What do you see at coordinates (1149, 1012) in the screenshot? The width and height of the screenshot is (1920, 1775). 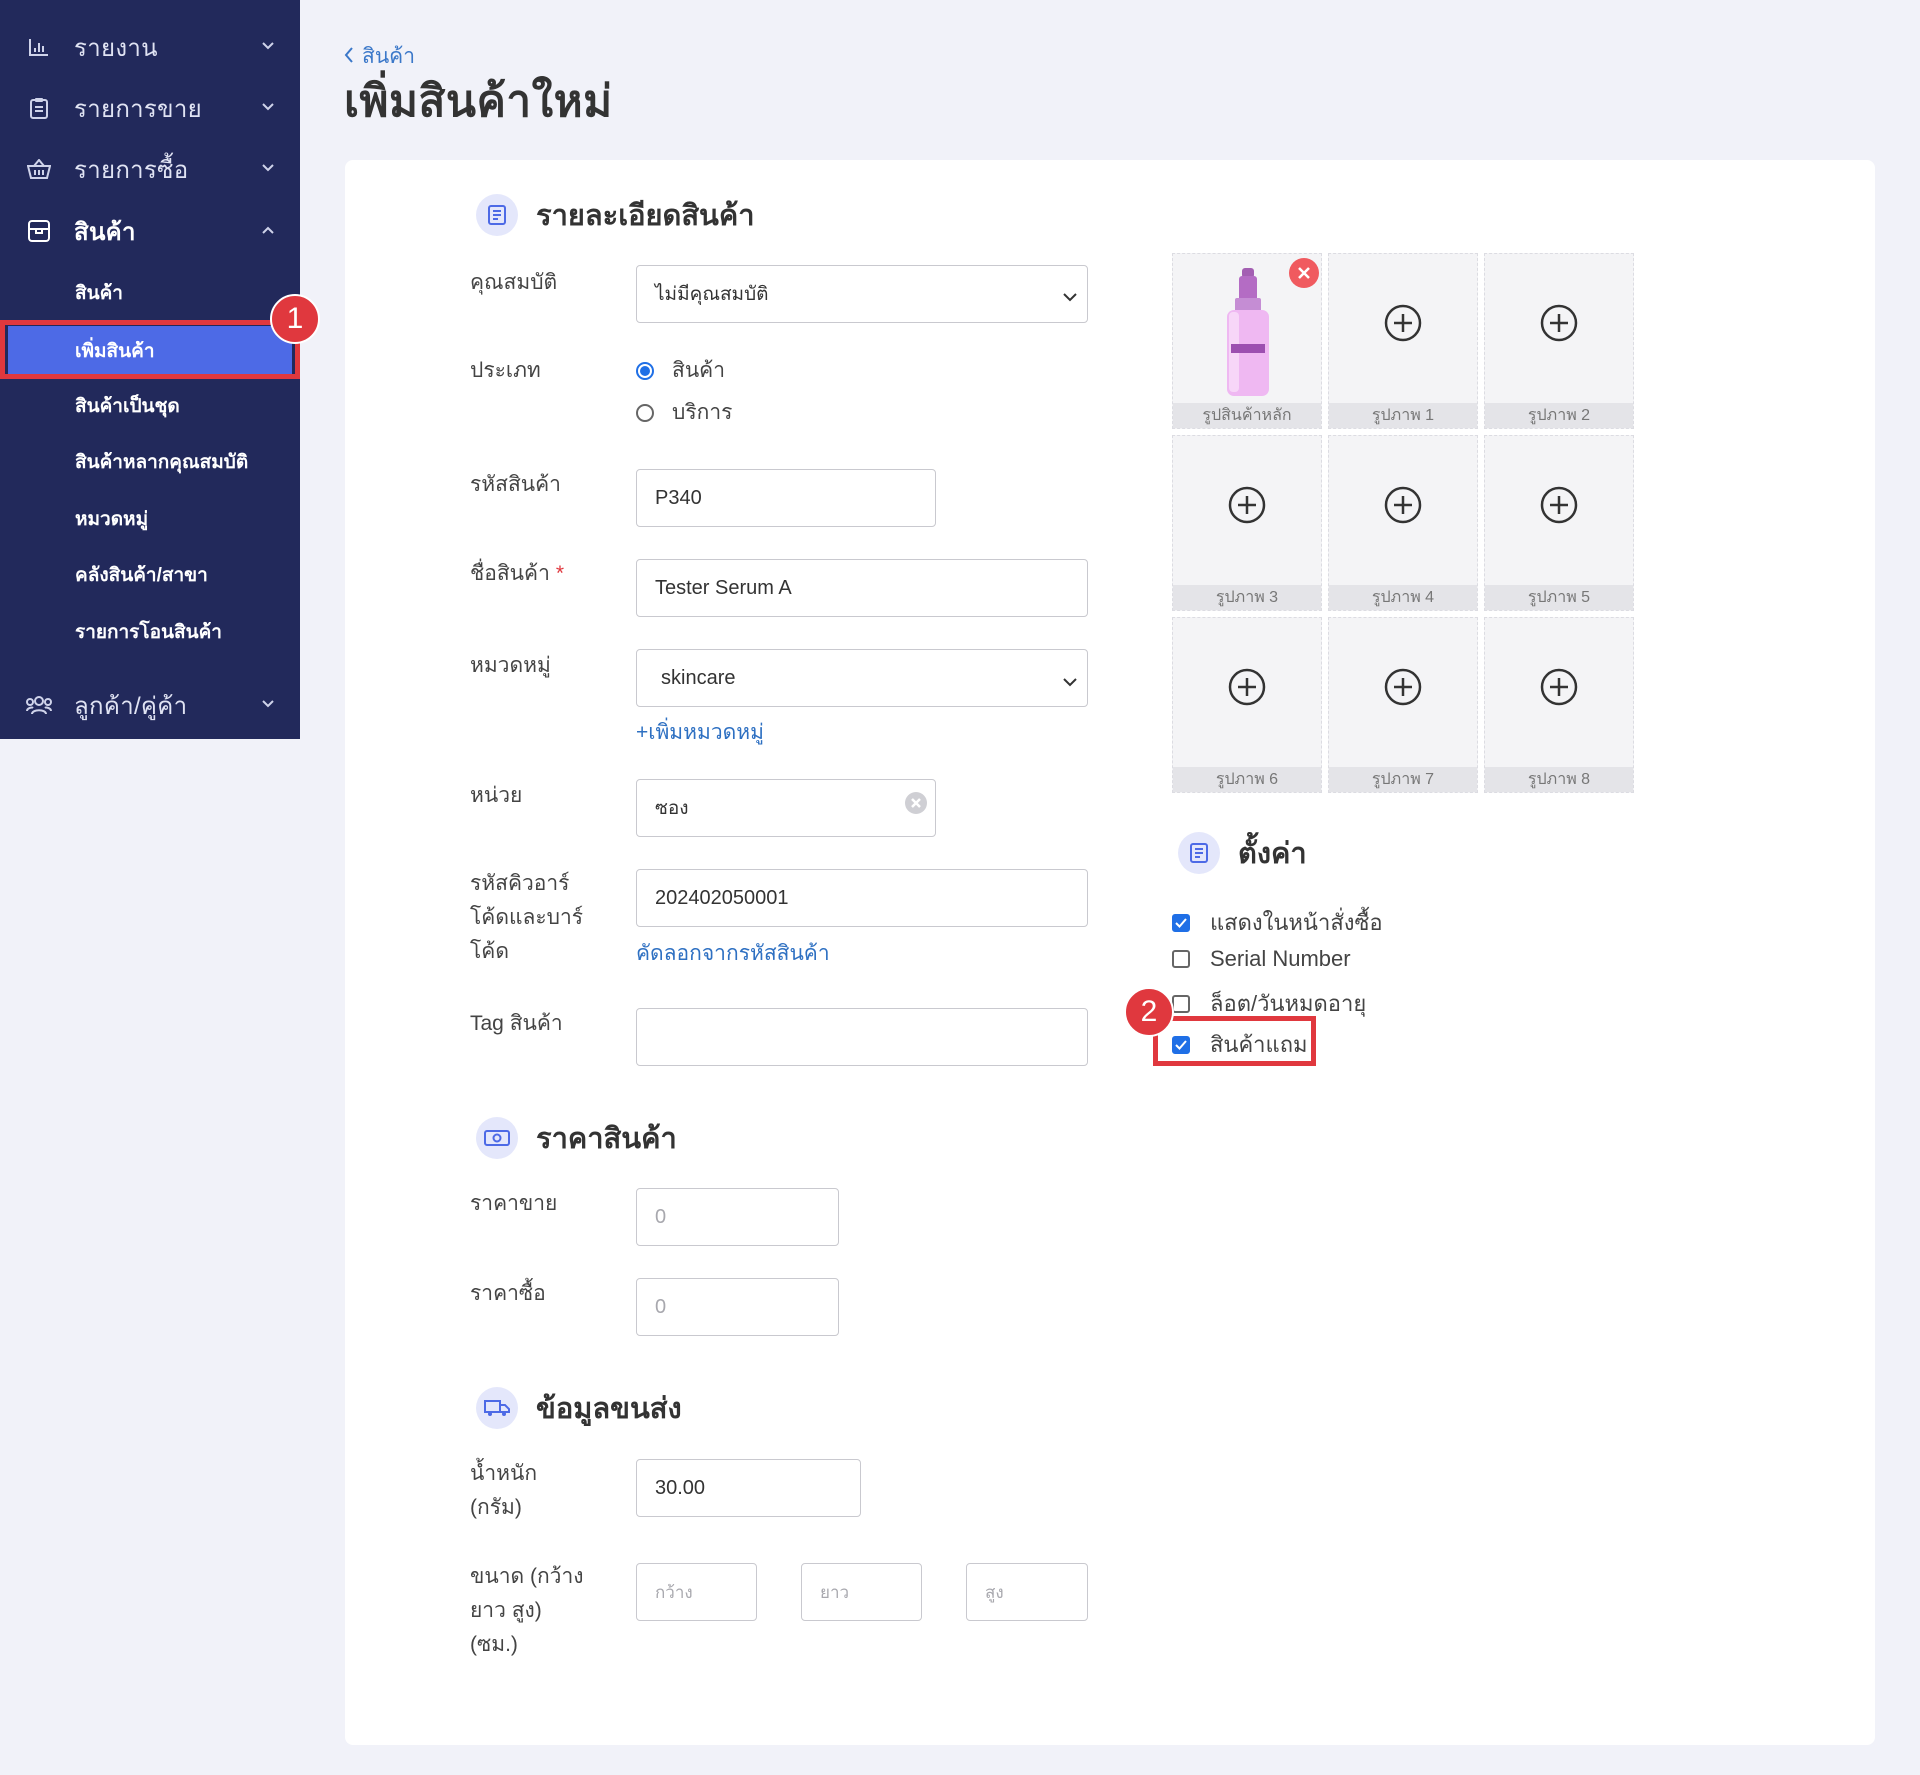 I see `step2-badge: 2` at bounding box center [1149, 1012].